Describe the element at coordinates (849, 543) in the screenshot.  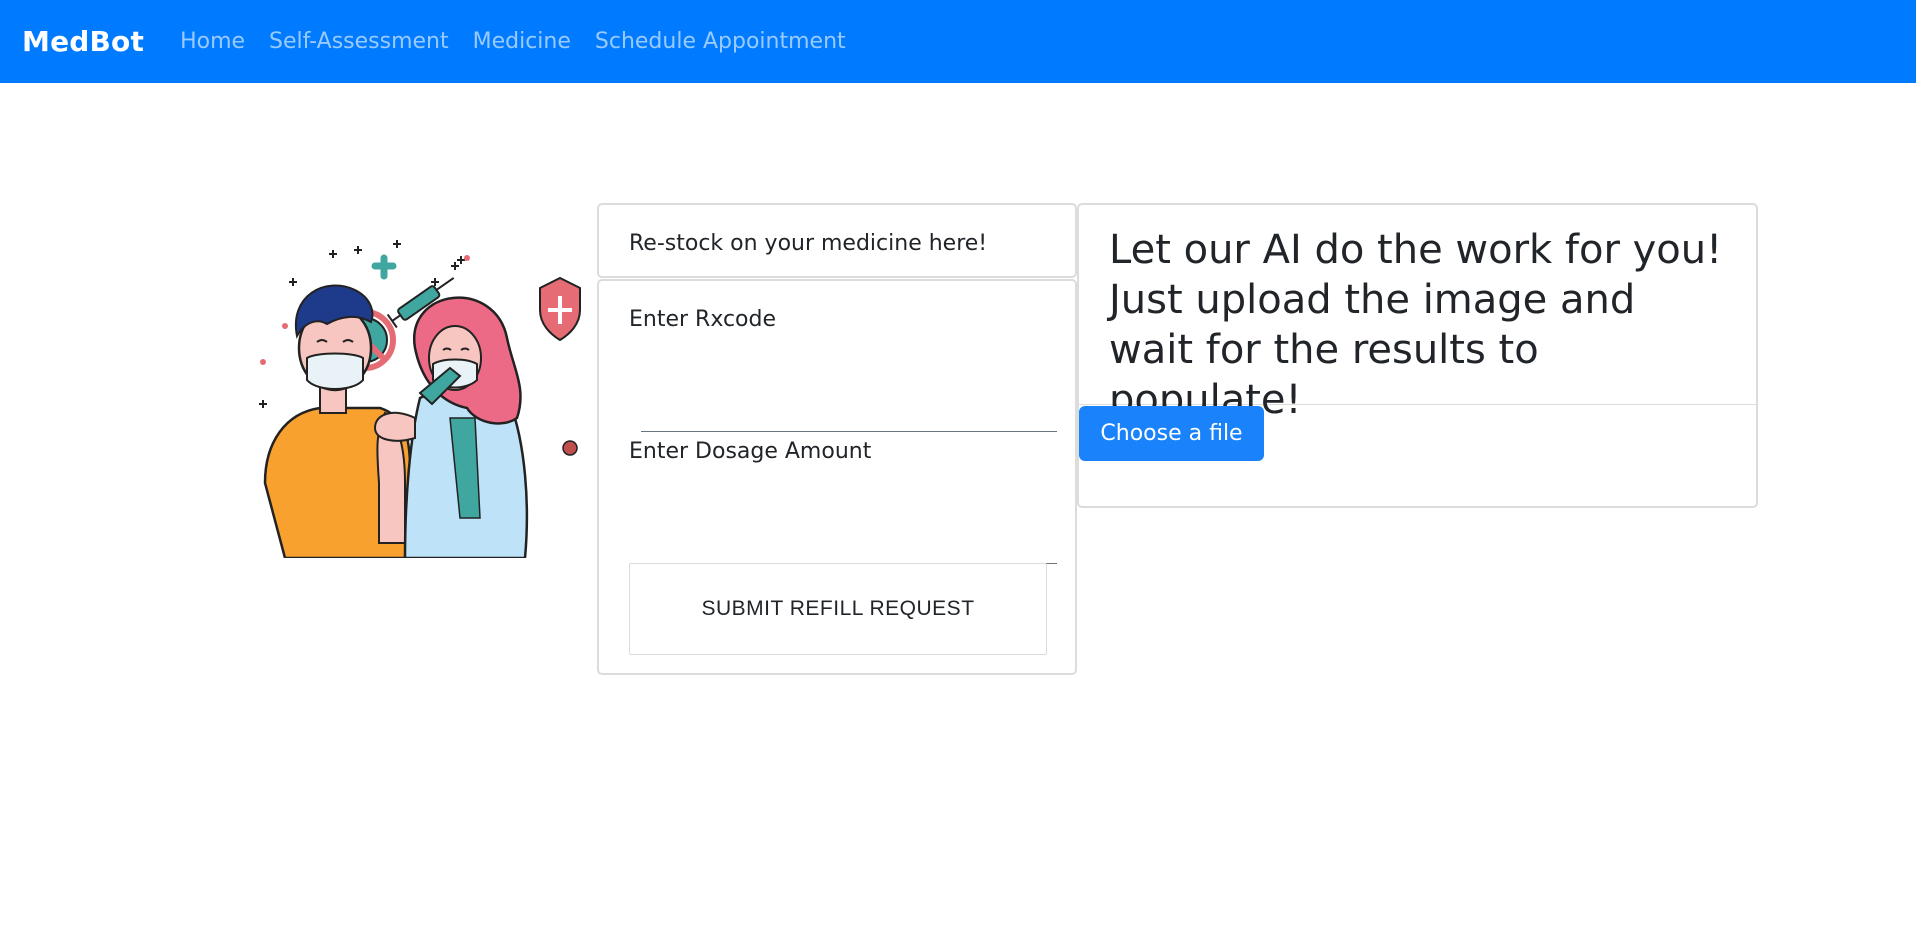
I see `dosage-input` at that location.